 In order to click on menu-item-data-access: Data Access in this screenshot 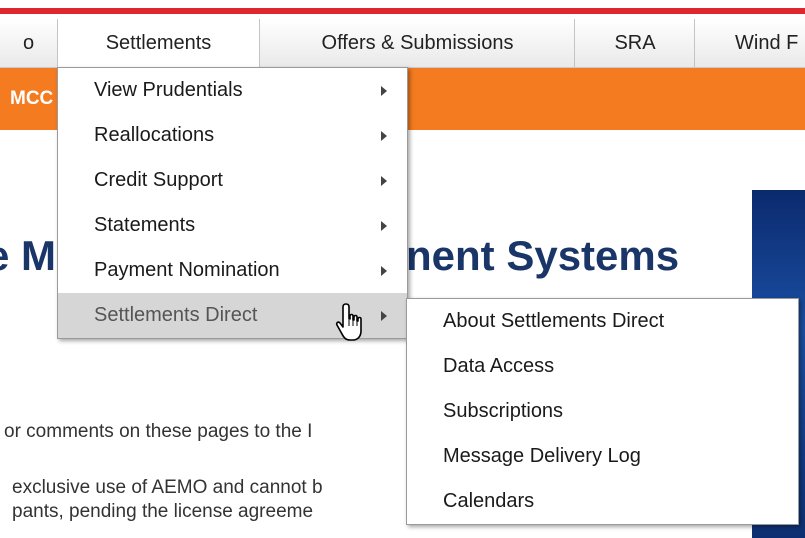, I will do `click(602, 366)`.